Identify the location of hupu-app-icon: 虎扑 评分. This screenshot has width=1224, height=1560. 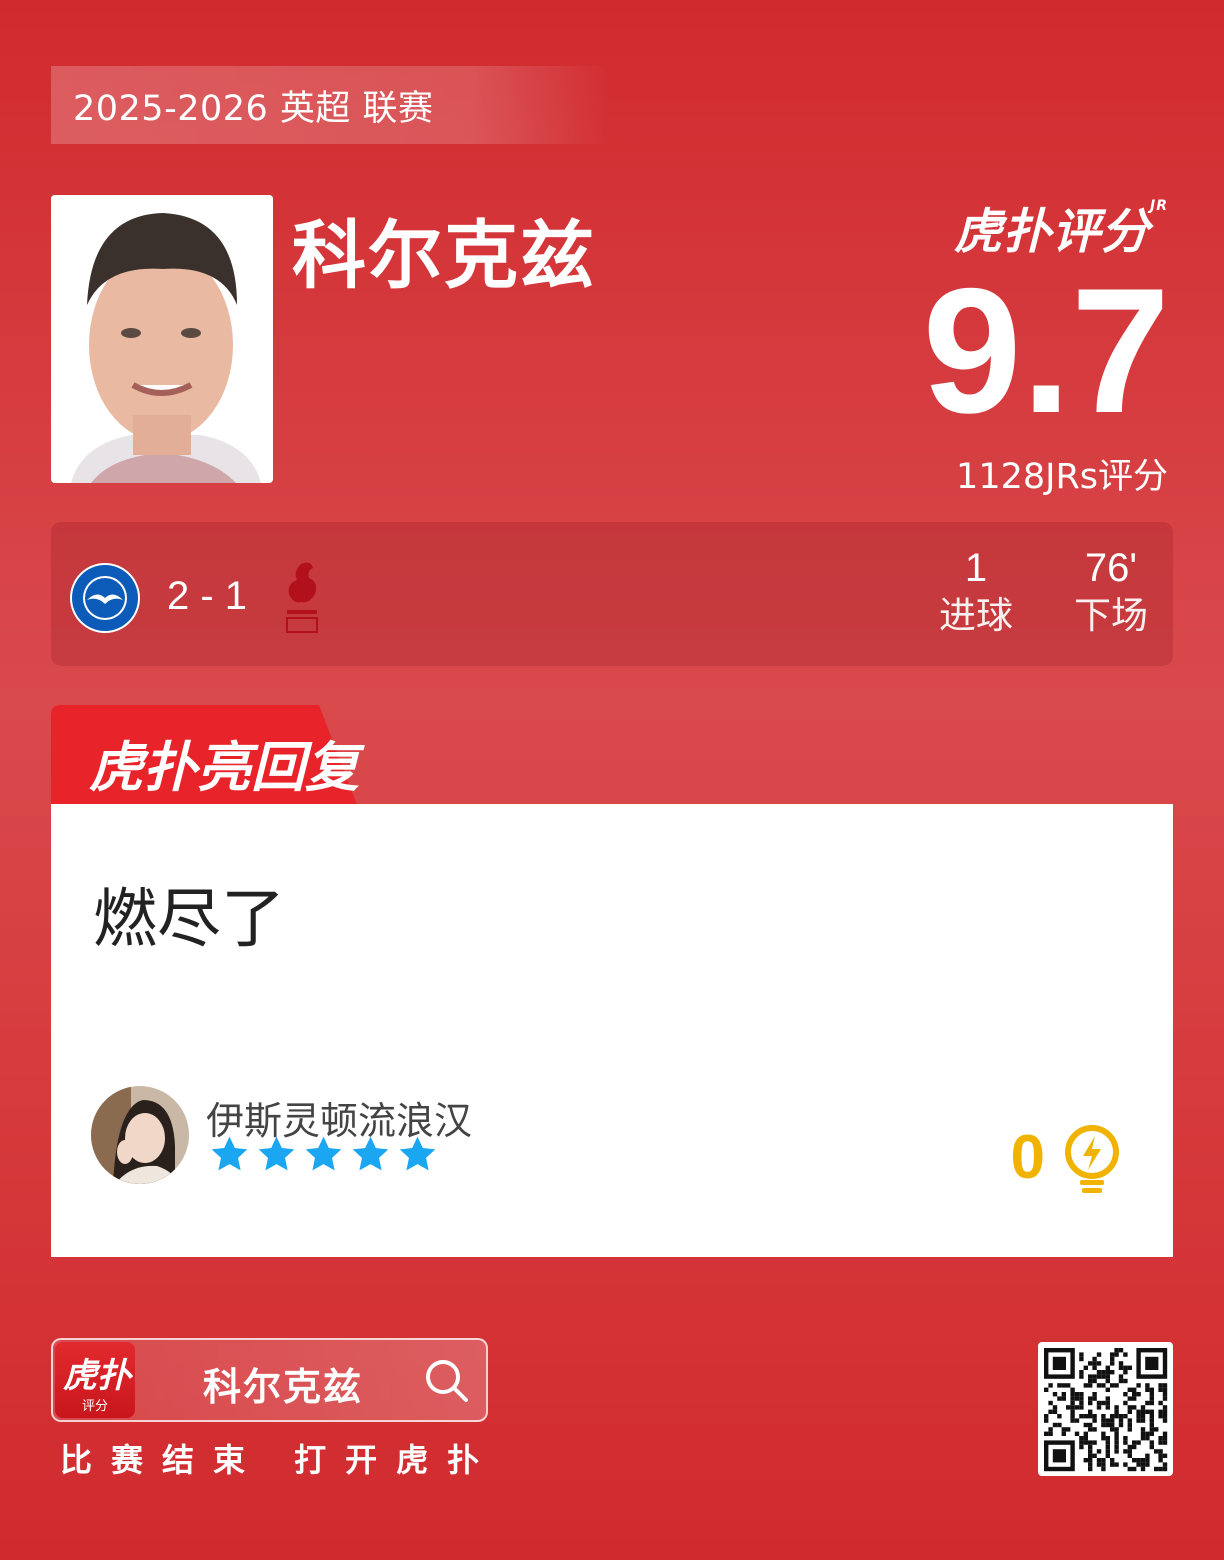
(95, 1380).